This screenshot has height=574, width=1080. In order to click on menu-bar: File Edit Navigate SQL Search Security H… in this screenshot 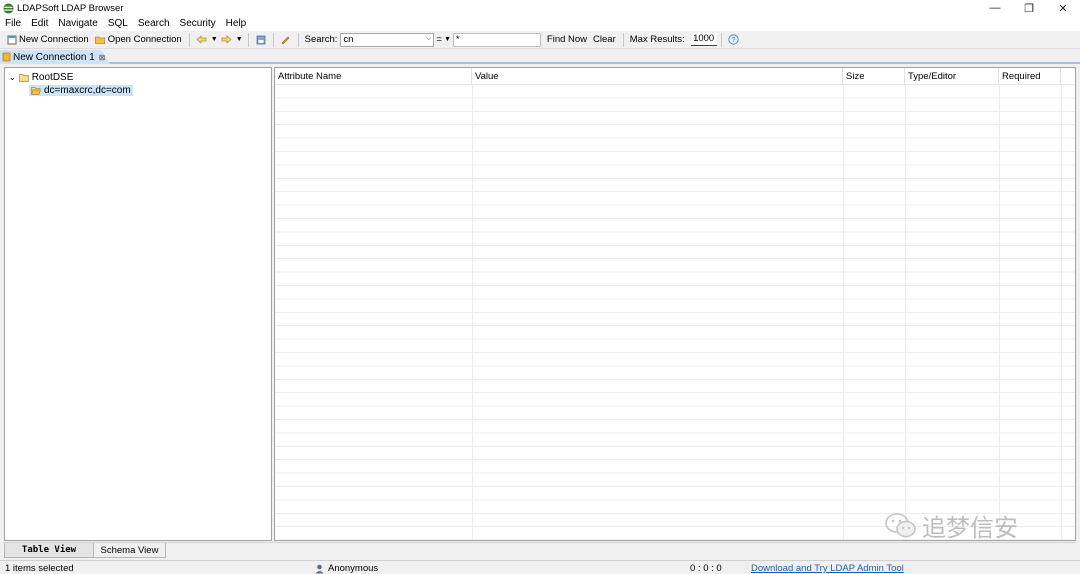, I will do `click(540, 23)`.